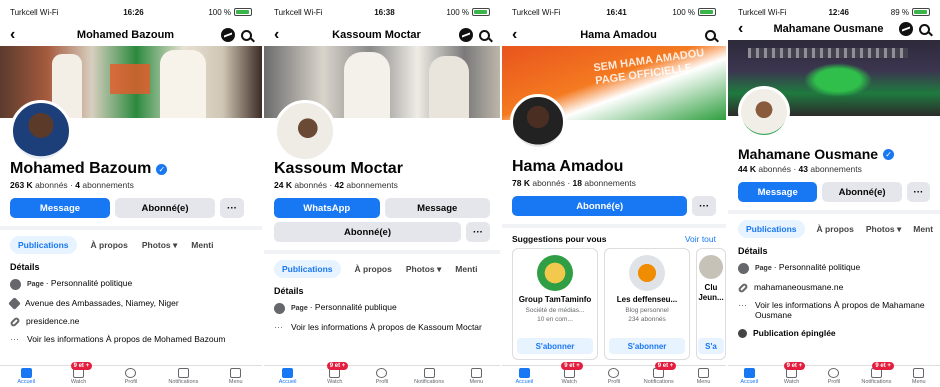  What do you see at coordinates (834, 29) in the screenshot?
I see `top-bar: ‹ Mahamane Ousmane` at bounding box center [834, 29].